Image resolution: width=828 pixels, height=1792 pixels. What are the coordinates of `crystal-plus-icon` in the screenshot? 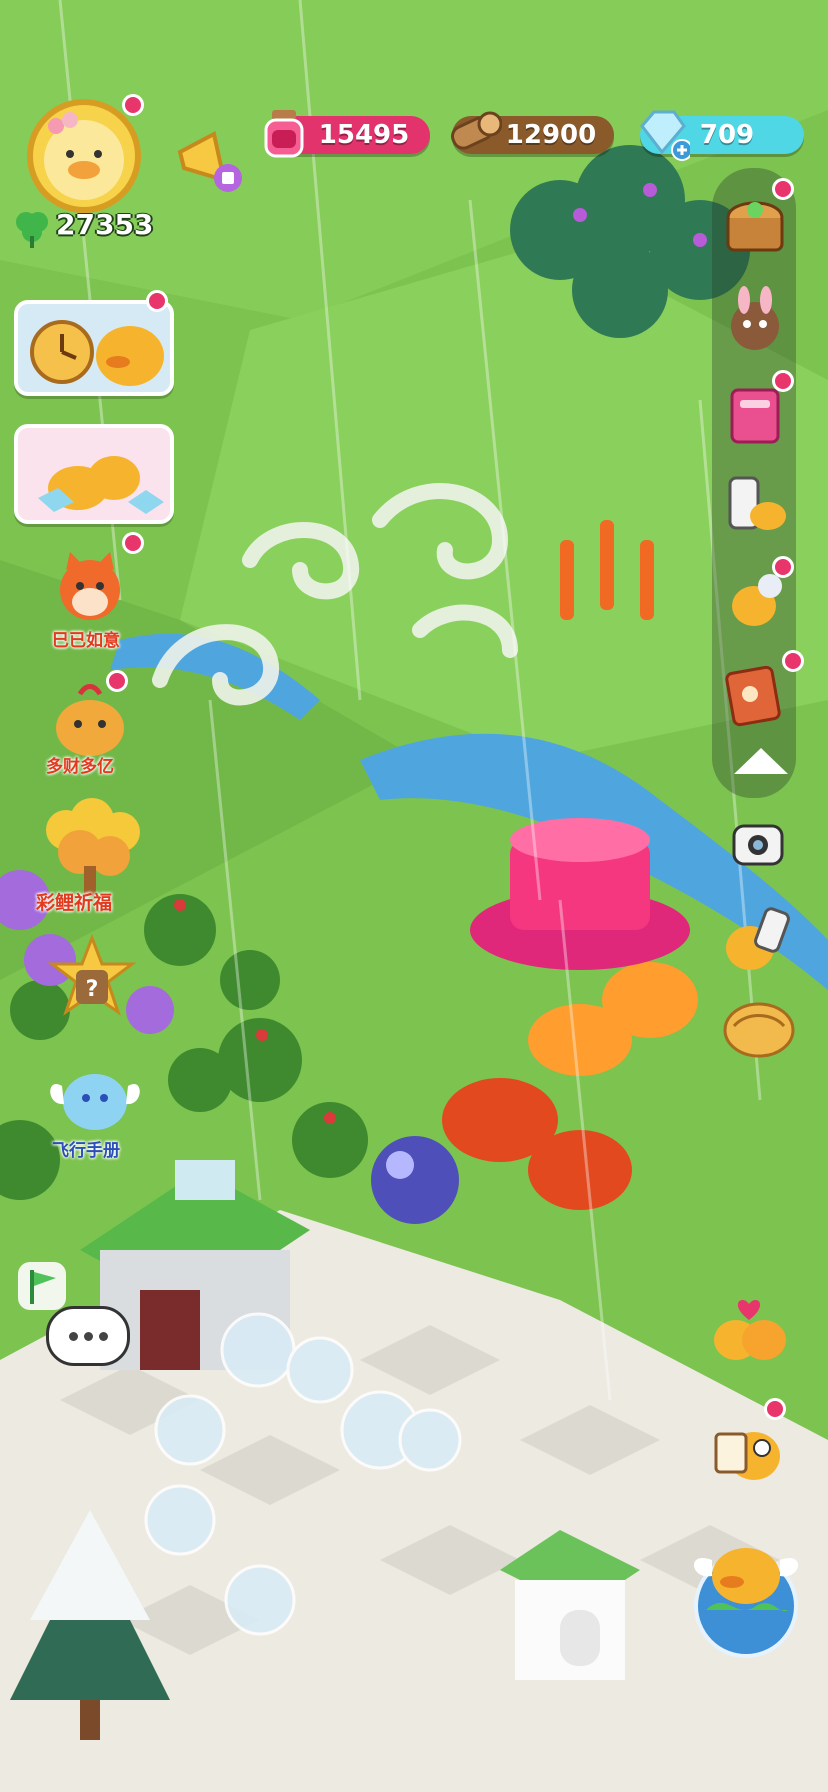 It's located at (662, 133).